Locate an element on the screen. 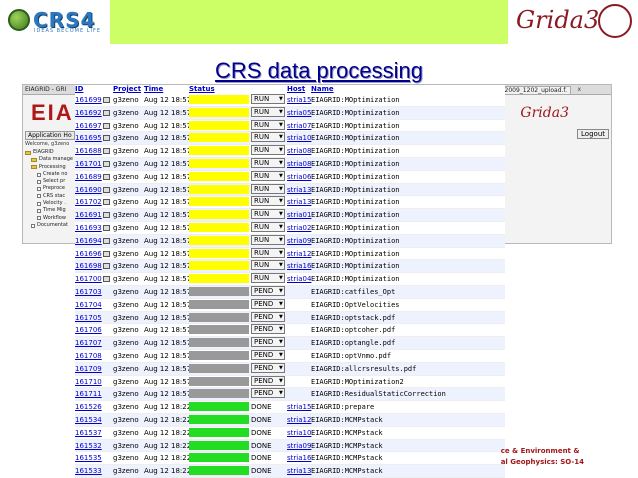 The height and width of the screenshot is (478, 638). job-host-link: stria02 is located at coordinates (299, 228).